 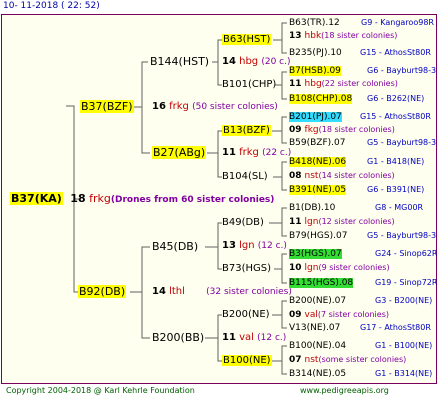 I want to click on site-link: www.pedigreeapis.org, so click(x=344, y=390).